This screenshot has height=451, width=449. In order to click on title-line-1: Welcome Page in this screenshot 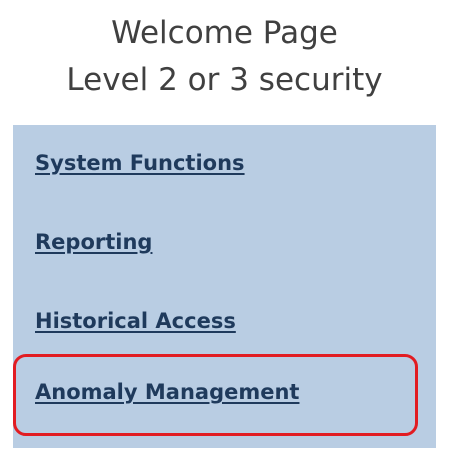, I will do `click(224, 33)`.